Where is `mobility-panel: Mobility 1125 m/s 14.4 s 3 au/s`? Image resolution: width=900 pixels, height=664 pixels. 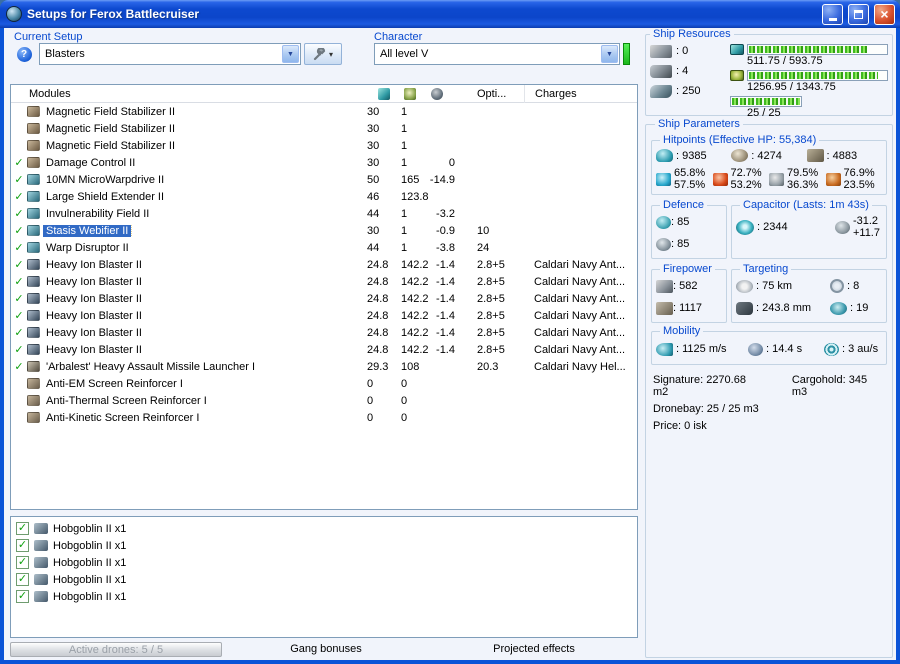
mobility-panel: Mobility 1125 m/s 14.4 s 3 au/s is located at coordinates (769, 345).